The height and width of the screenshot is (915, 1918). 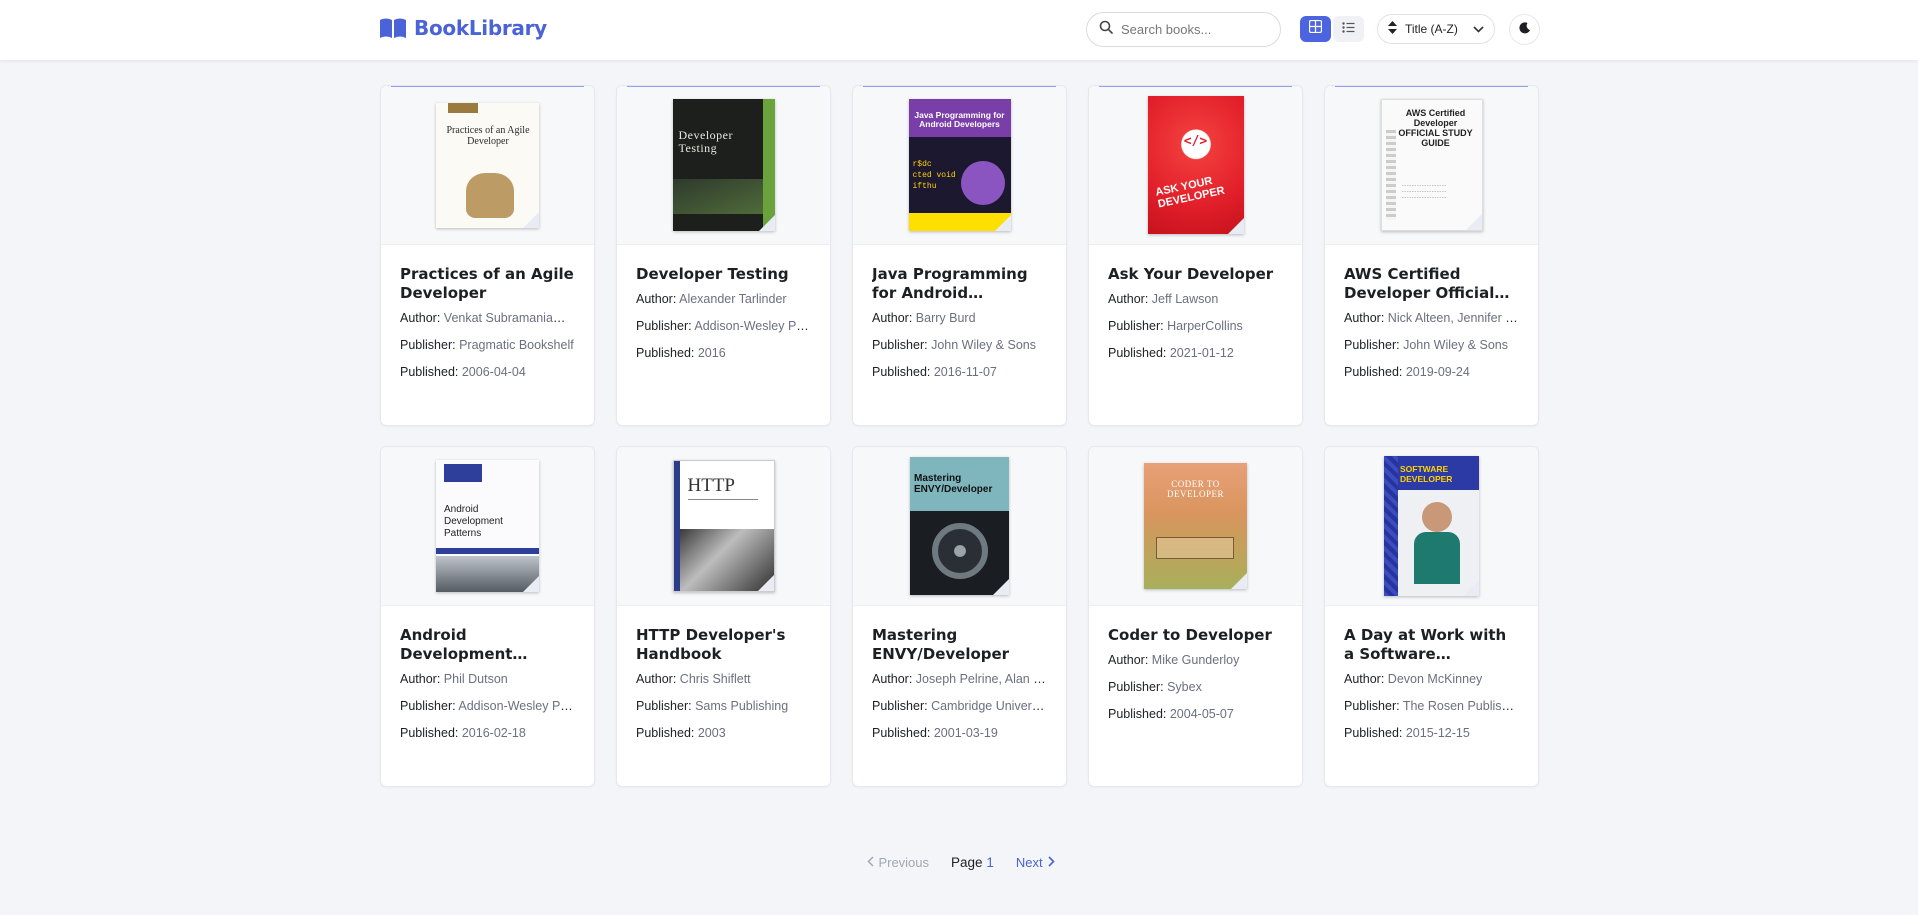 I want to click on author-value: Phil Dutson, so click(x=475, y=679).